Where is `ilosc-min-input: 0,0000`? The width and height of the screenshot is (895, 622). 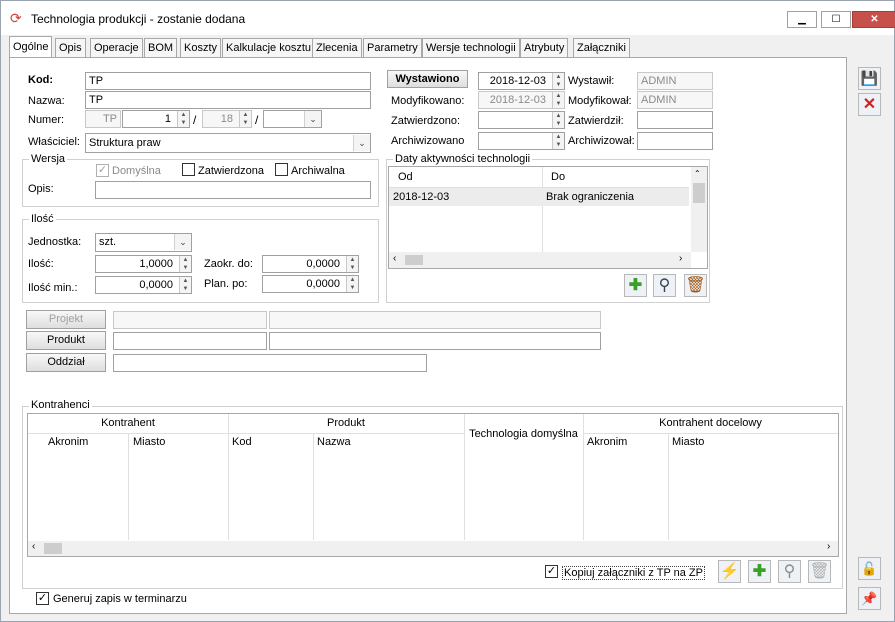 ilosc-min-input: 0,0000 is located at coordinates (143, 285).